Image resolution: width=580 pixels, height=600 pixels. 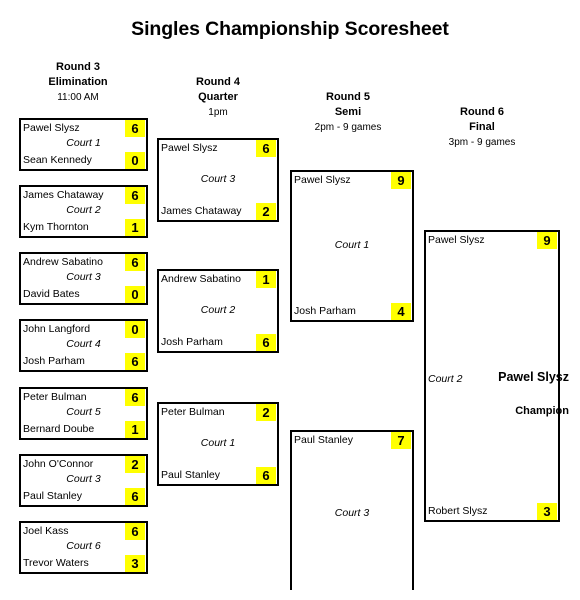 I want to click on match-slot-top: Andrew Sabatino 1, so click(x=218, y=279).